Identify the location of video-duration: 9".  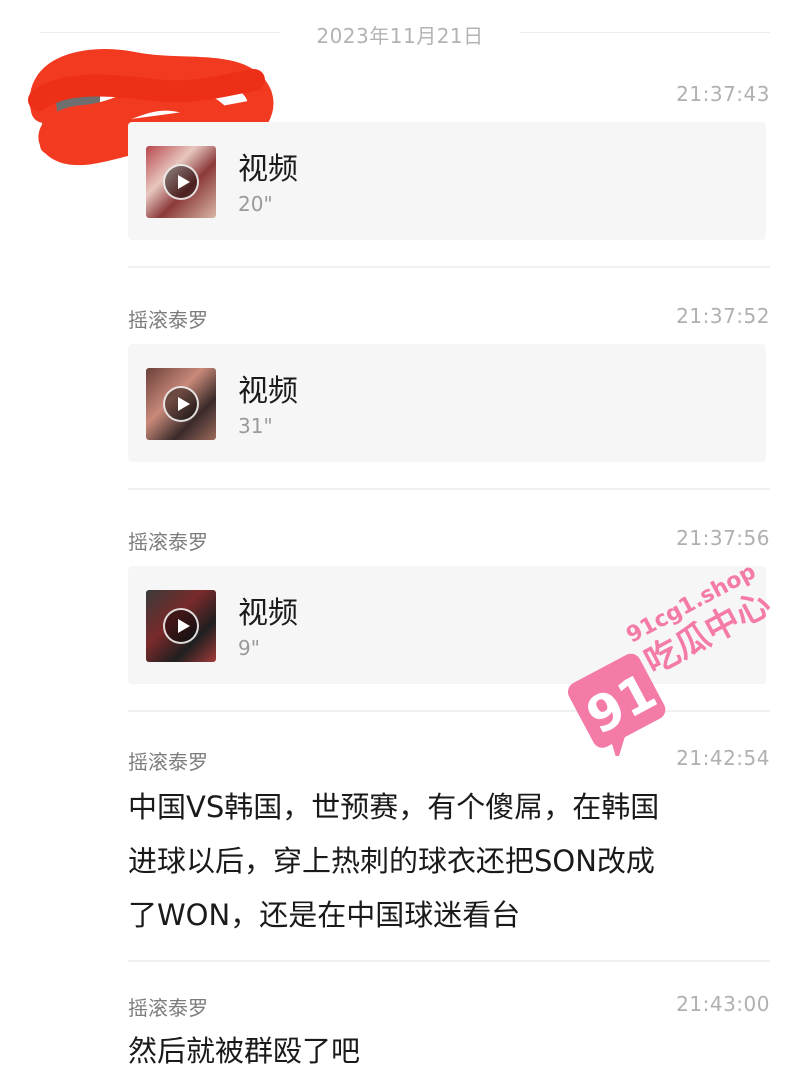
(249, 648).